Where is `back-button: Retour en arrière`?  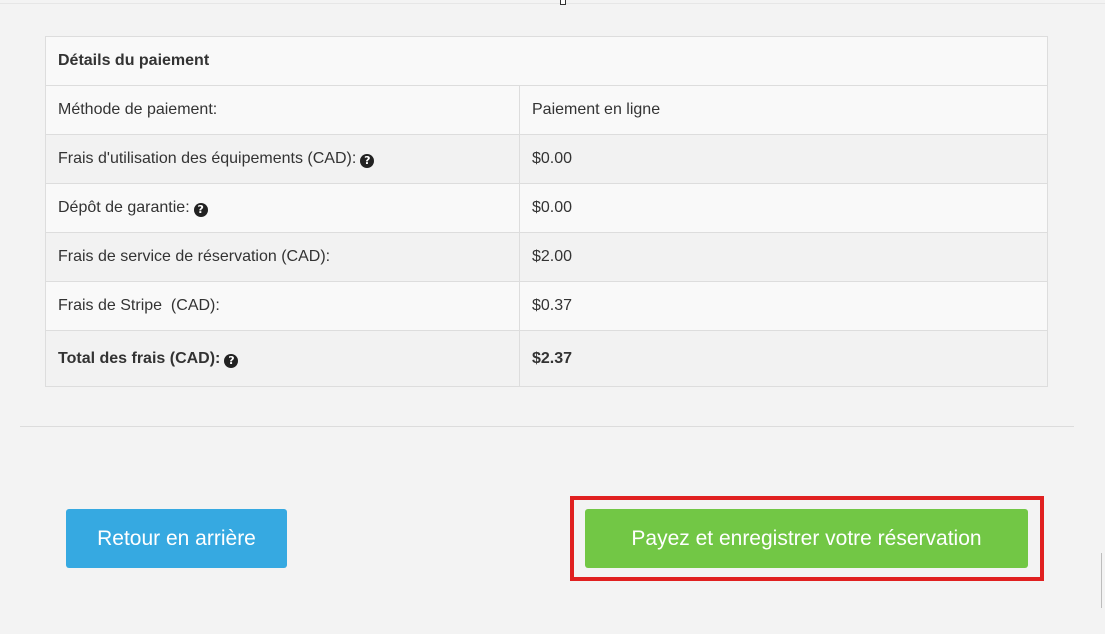 back-button: Retour en arrière is located at coordinates (176, 538).